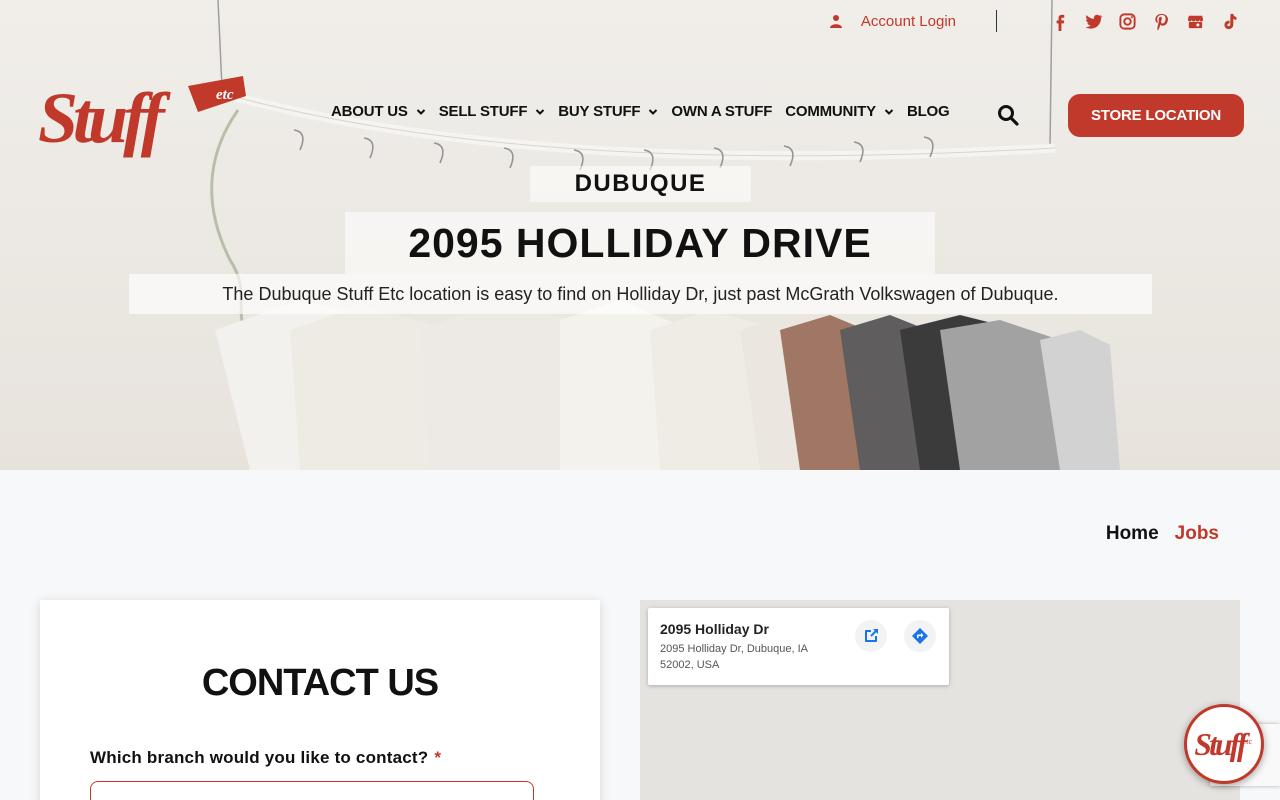 This screenshot has width=1280, height=800. What do you see at coordinates (1248, 741) in the screenshot?
I see `floating-logo-suffix: etc` at bounding box center [1248, 741].